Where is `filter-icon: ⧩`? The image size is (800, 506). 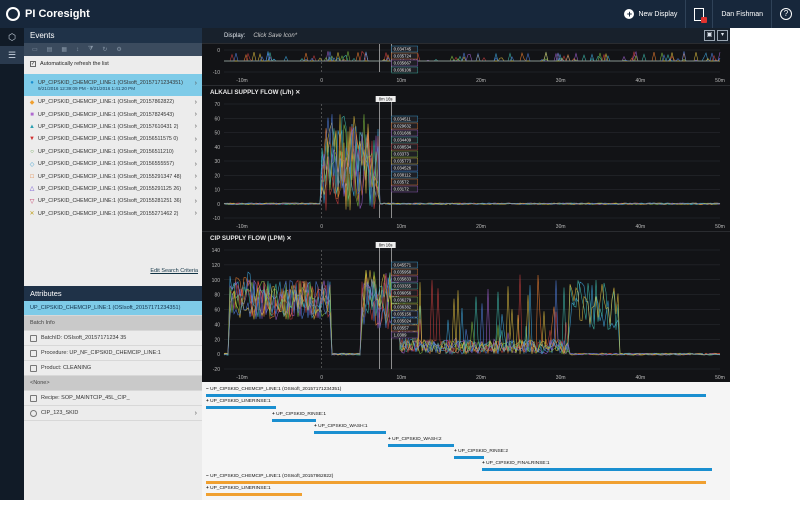
filter-icon: ⧩ is located at coordinates (90, 49).